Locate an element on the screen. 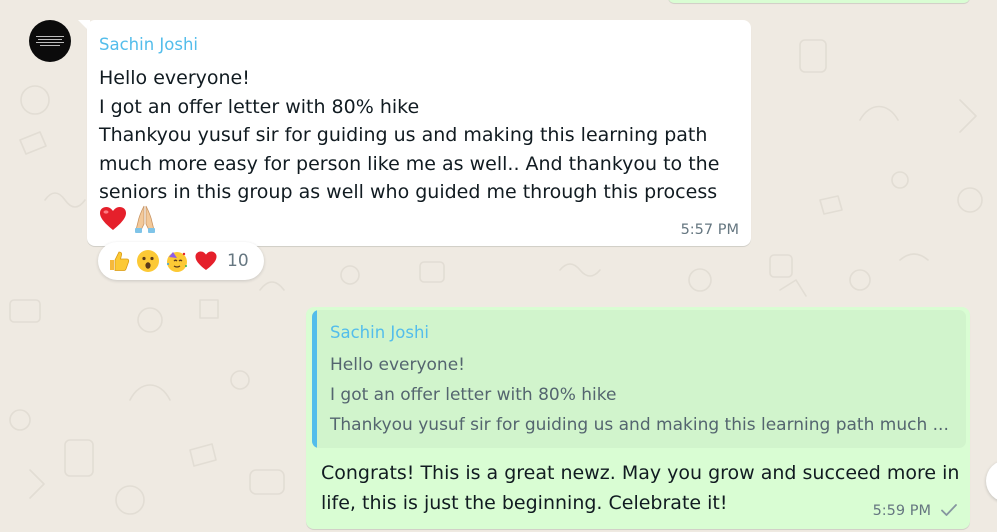 The height and width of the screenshot is (532, 997). message-emoji-line is located at coordinates (129, 219).